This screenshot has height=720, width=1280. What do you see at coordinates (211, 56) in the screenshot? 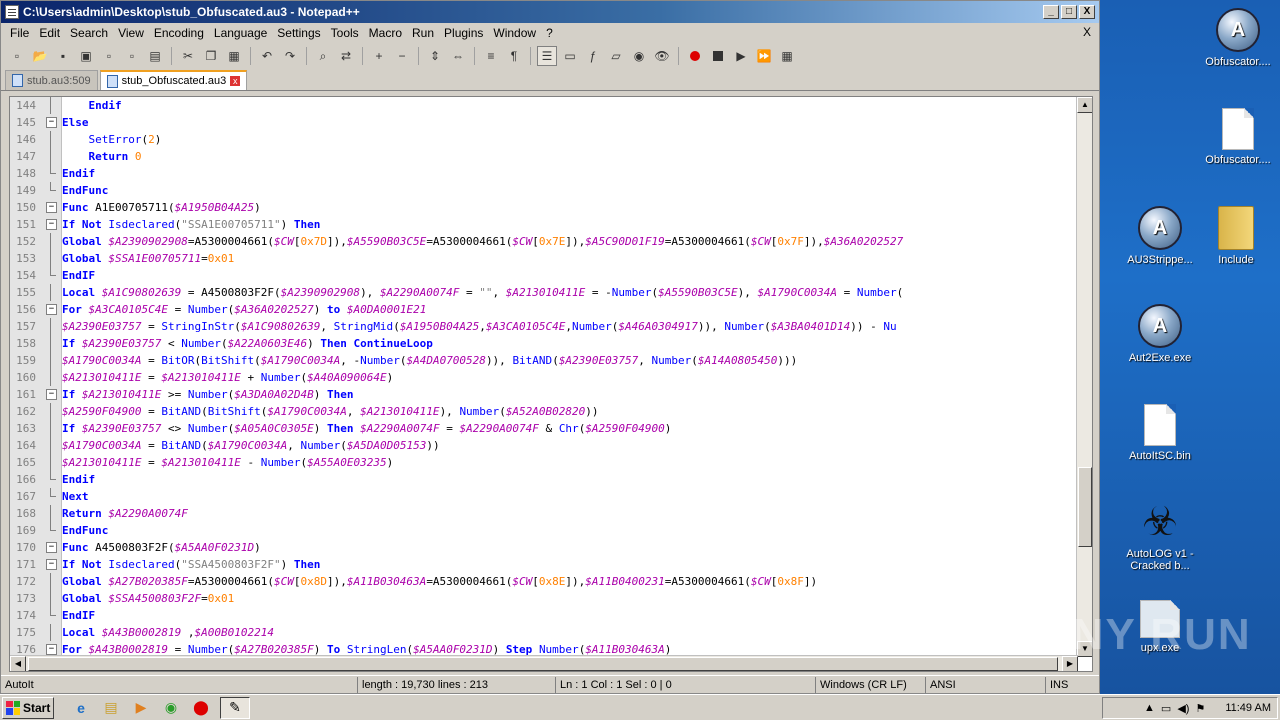
I see `copy-icon: ❐` at bounding box center [211, 56].